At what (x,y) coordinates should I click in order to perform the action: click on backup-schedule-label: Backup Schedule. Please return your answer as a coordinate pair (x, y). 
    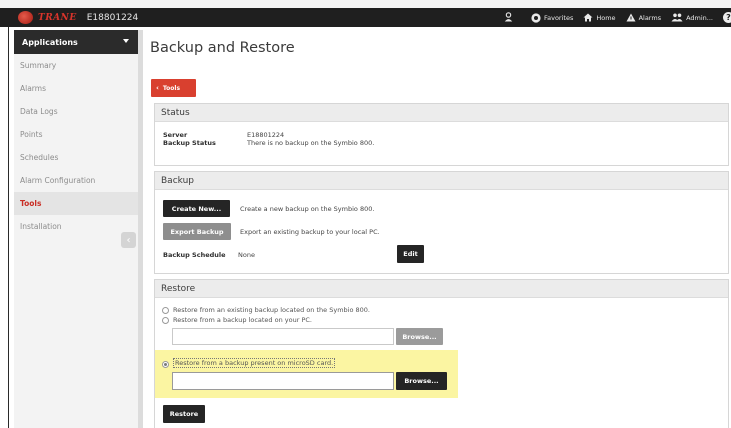
    Looking at the image, I should click on (194, 255).